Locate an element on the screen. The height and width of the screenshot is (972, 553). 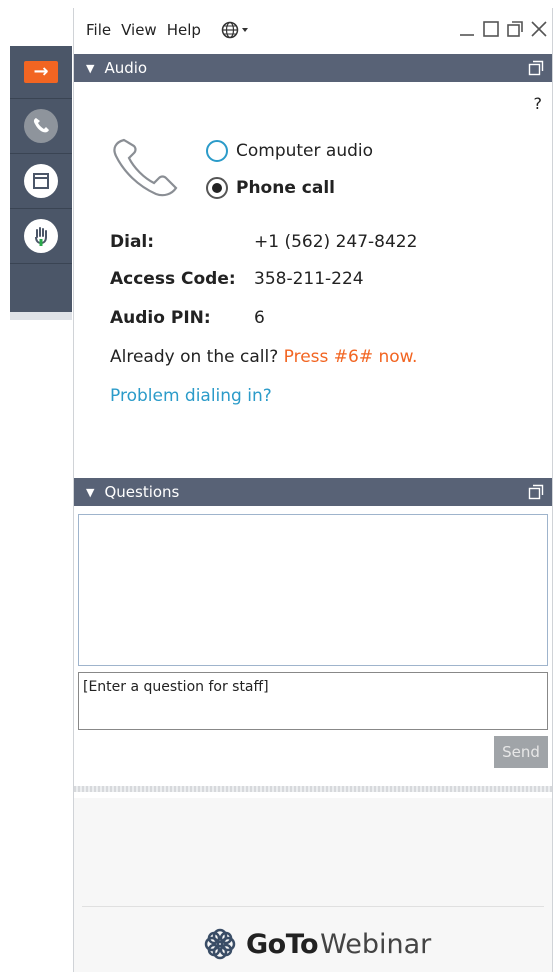
gotowebinar-logo: GoTo Webinar is located at coordinates (316, 944).